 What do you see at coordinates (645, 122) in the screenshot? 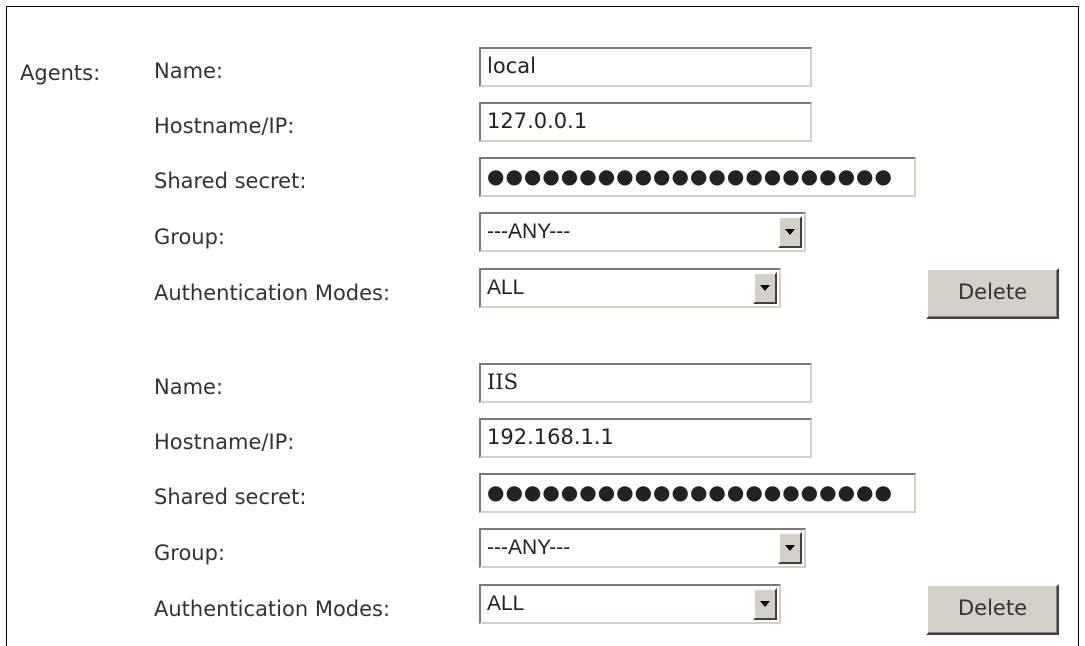
I see `agent-hostname-input: 127.0.0.1` at bounding box center [645, 122].